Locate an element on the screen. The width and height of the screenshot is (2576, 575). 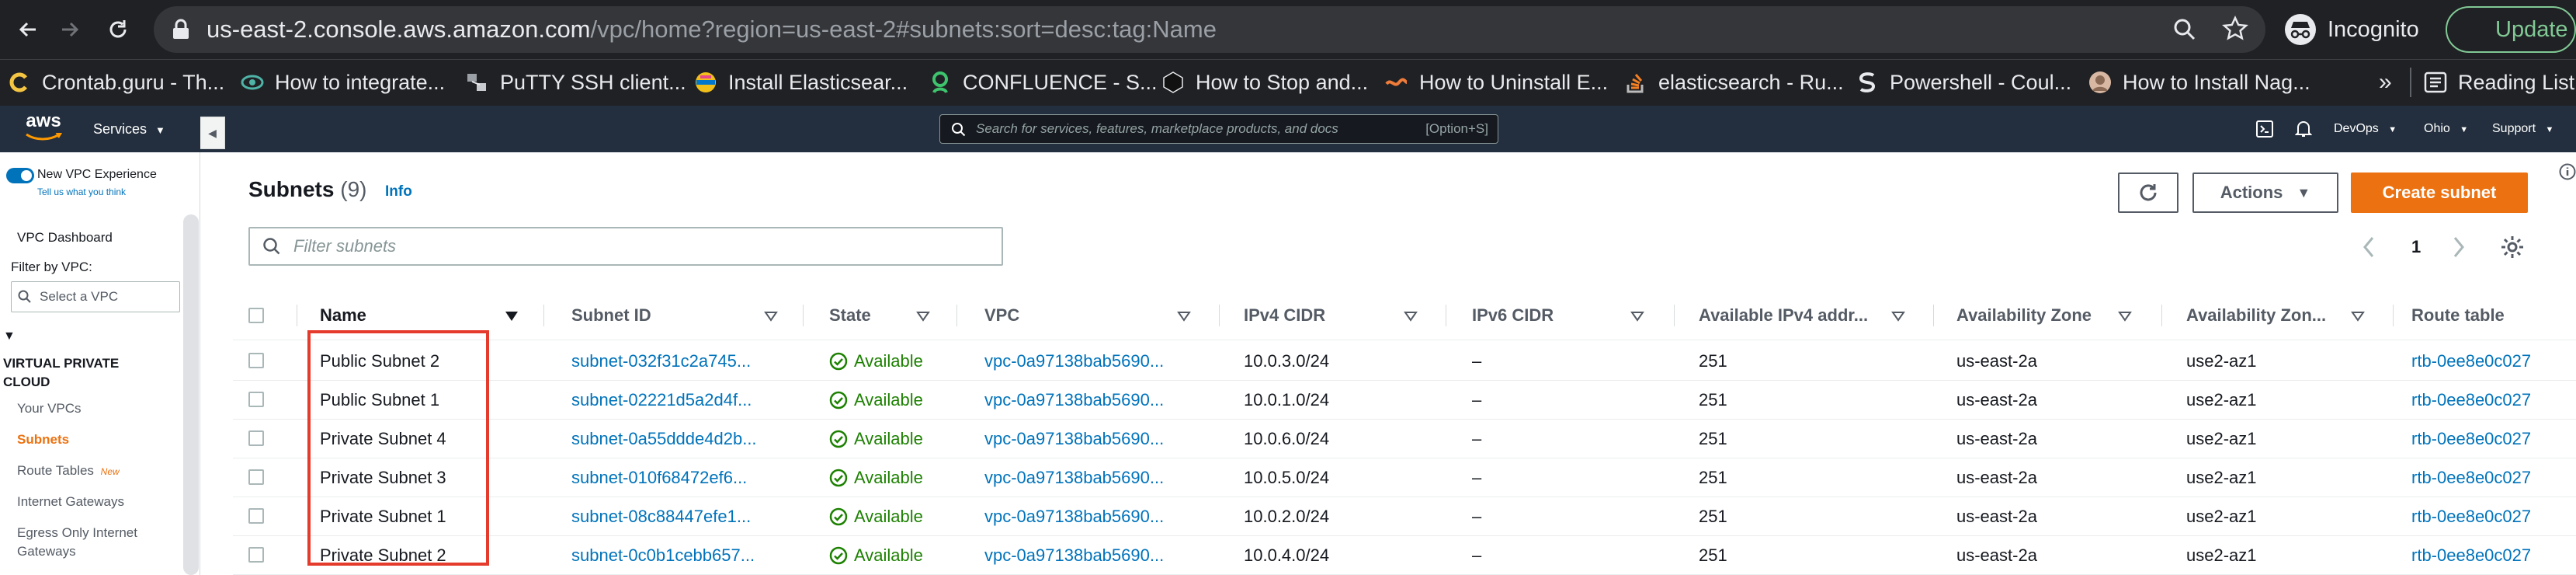
aws-logo: aws is located at coordinates (43, 128).